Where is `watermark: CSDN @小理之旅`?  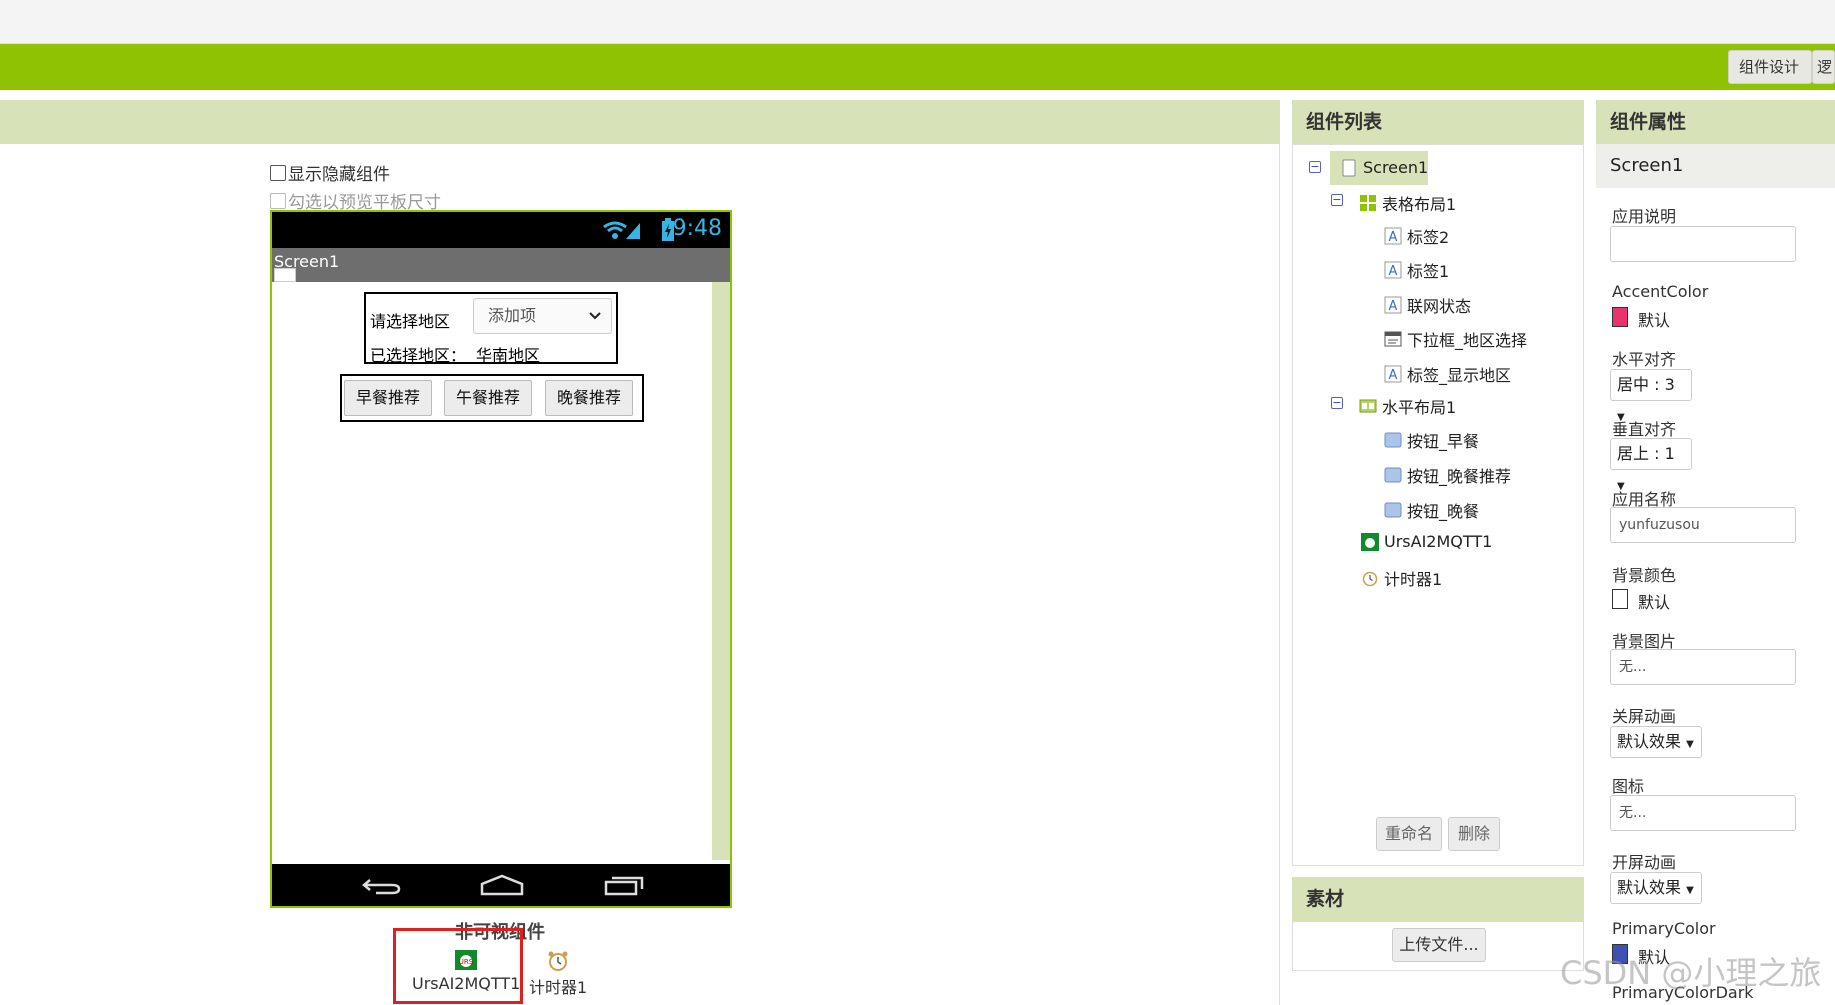
watermark: CSDN @小理之旅 is located at coordinates (1691, 973).